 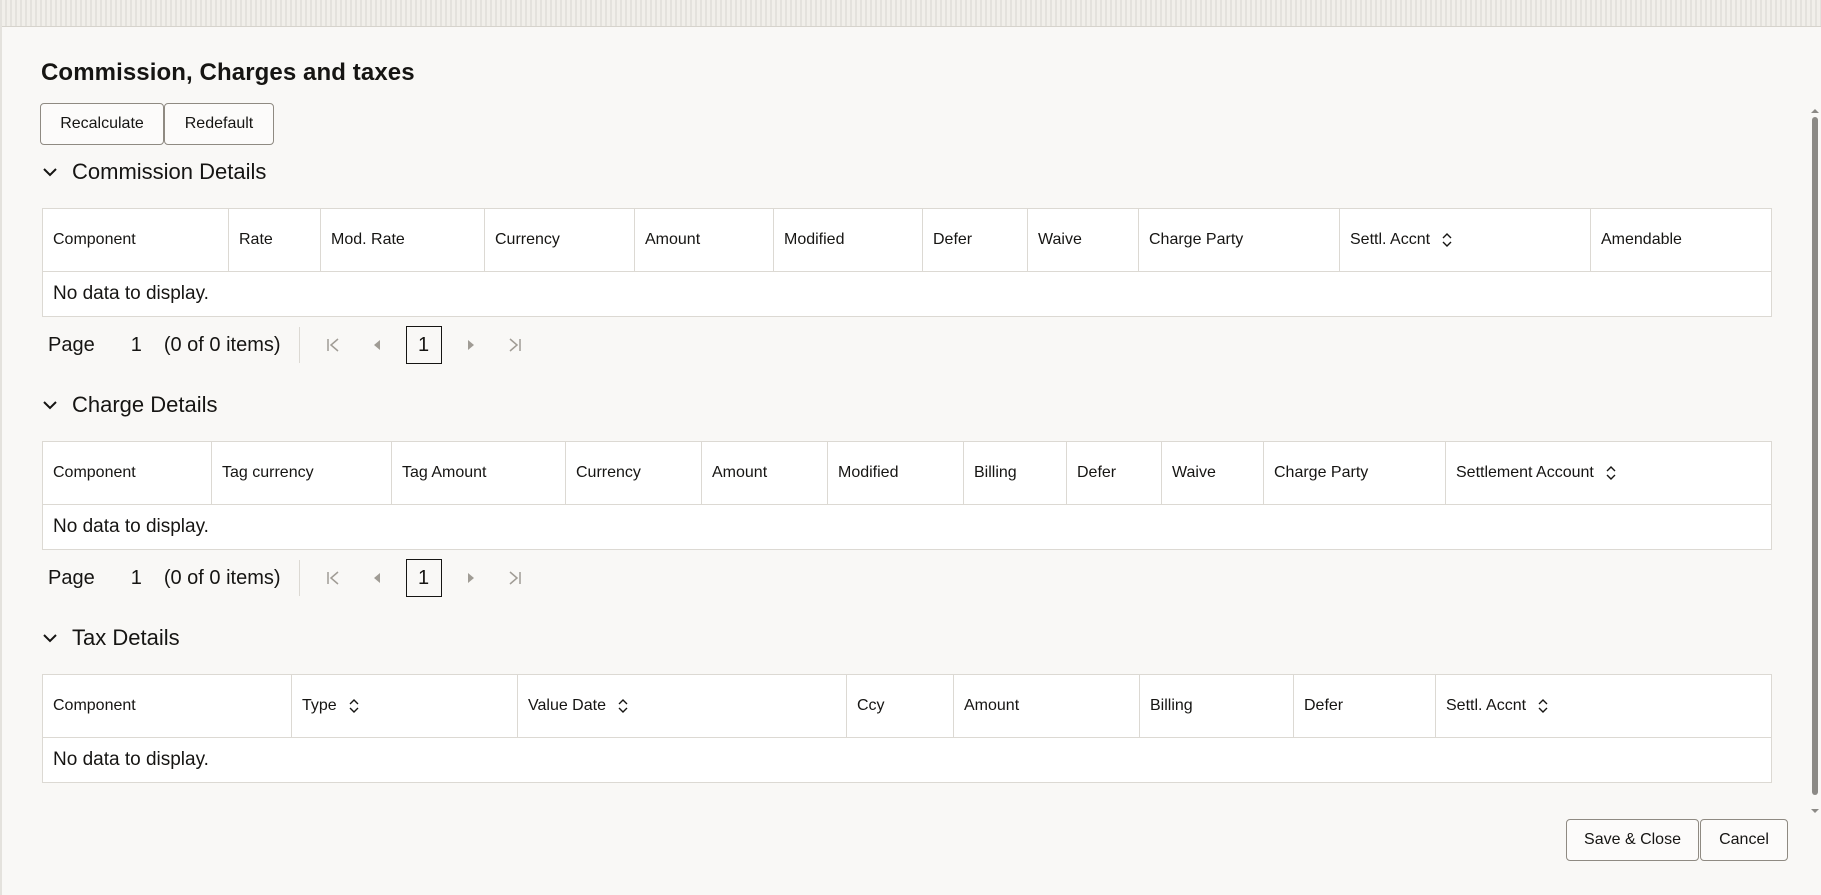 I want to click on tax-section-toggle: Tax Details, so click(x=110, y=638).